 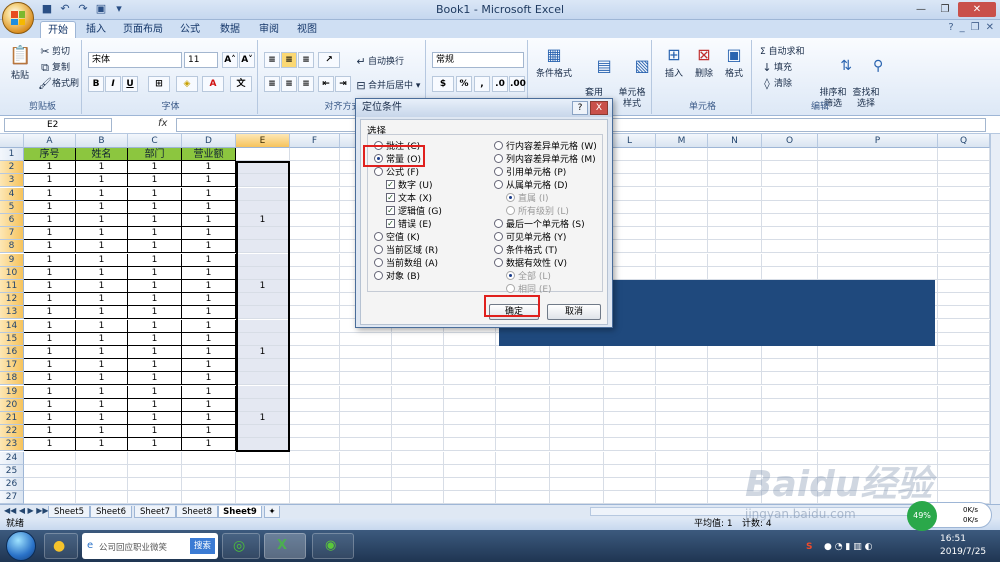 I want to click on align-right-button: ≡, so click(x=306, y=84).